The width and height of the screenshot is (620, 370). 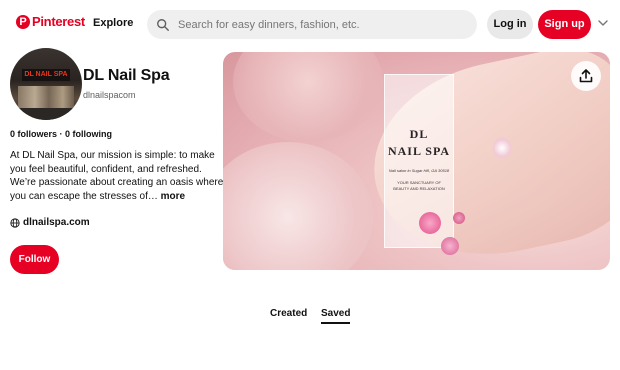 What do you see at coordinates (288, 313) in the screenshot?
I see `tab-created: Created` at bounding box center [288, 313].